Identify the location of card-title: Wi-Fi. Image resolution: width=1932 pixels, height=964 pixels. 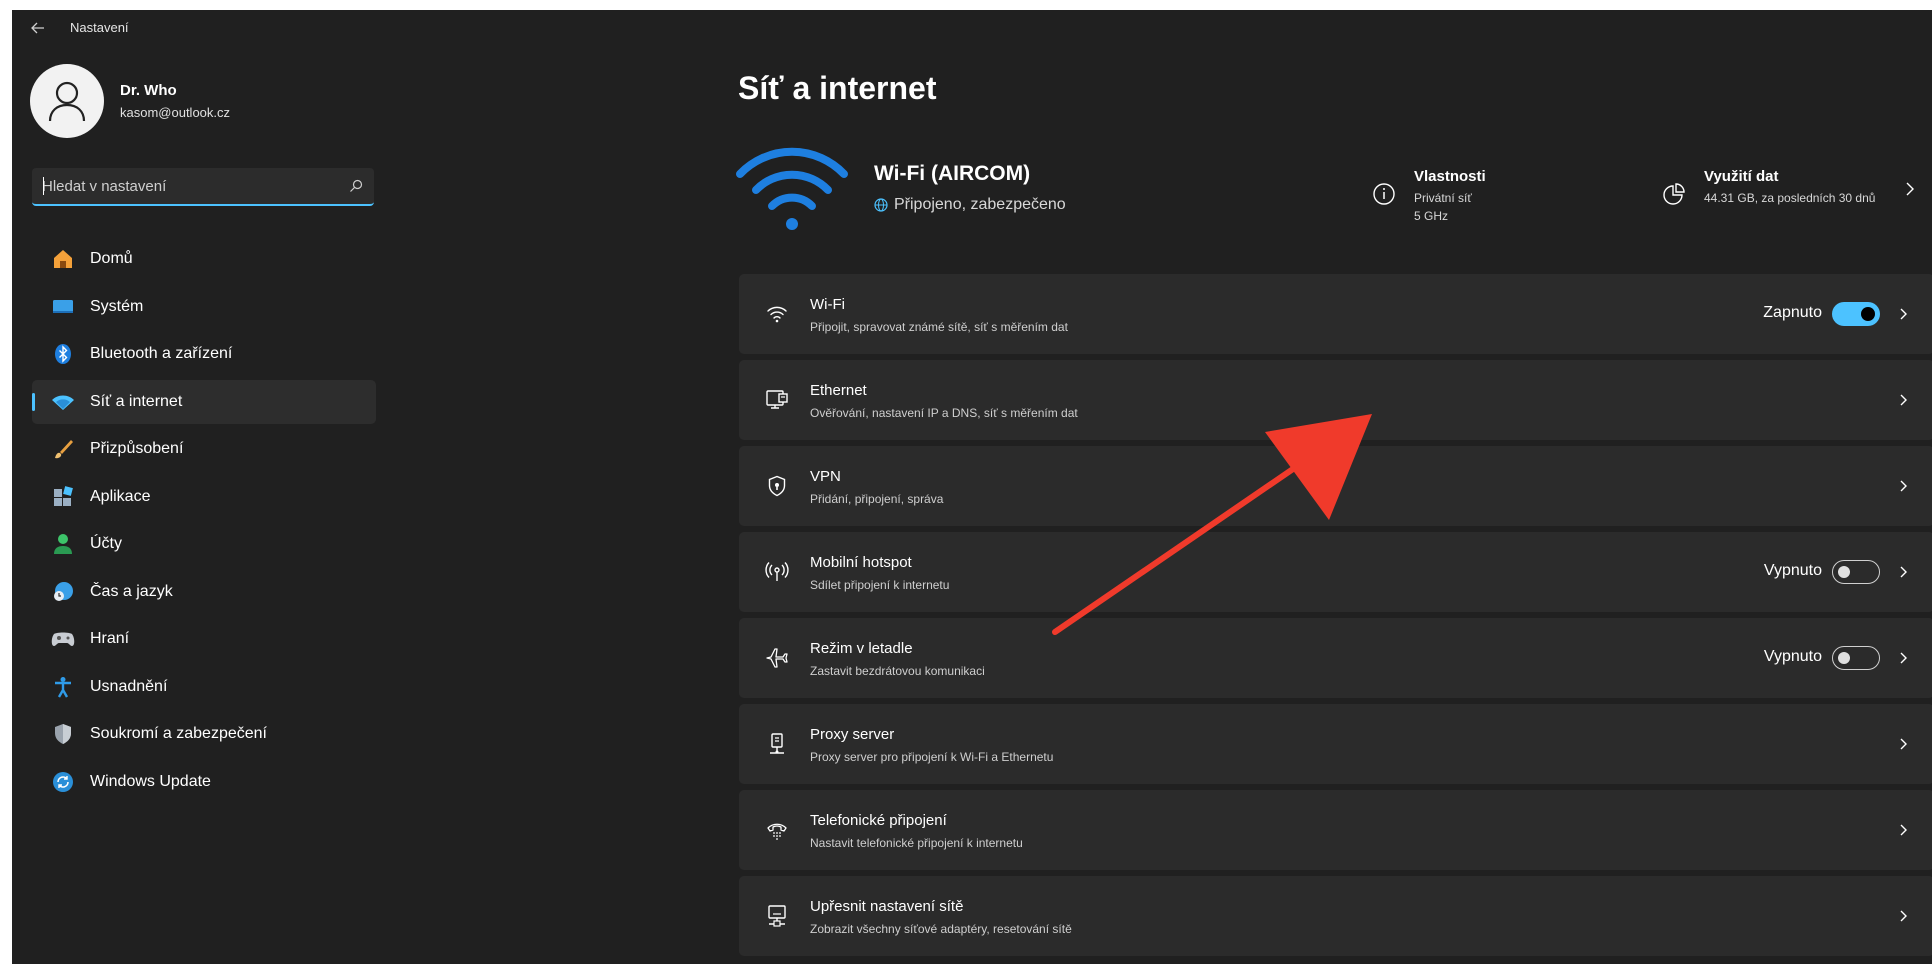
(827, 304).